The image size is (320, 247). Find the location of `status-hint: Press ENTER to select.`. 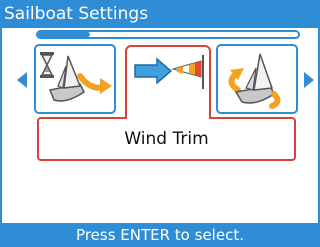

status-hint: Press ENTER to select. is located at coordinates (160, 235).